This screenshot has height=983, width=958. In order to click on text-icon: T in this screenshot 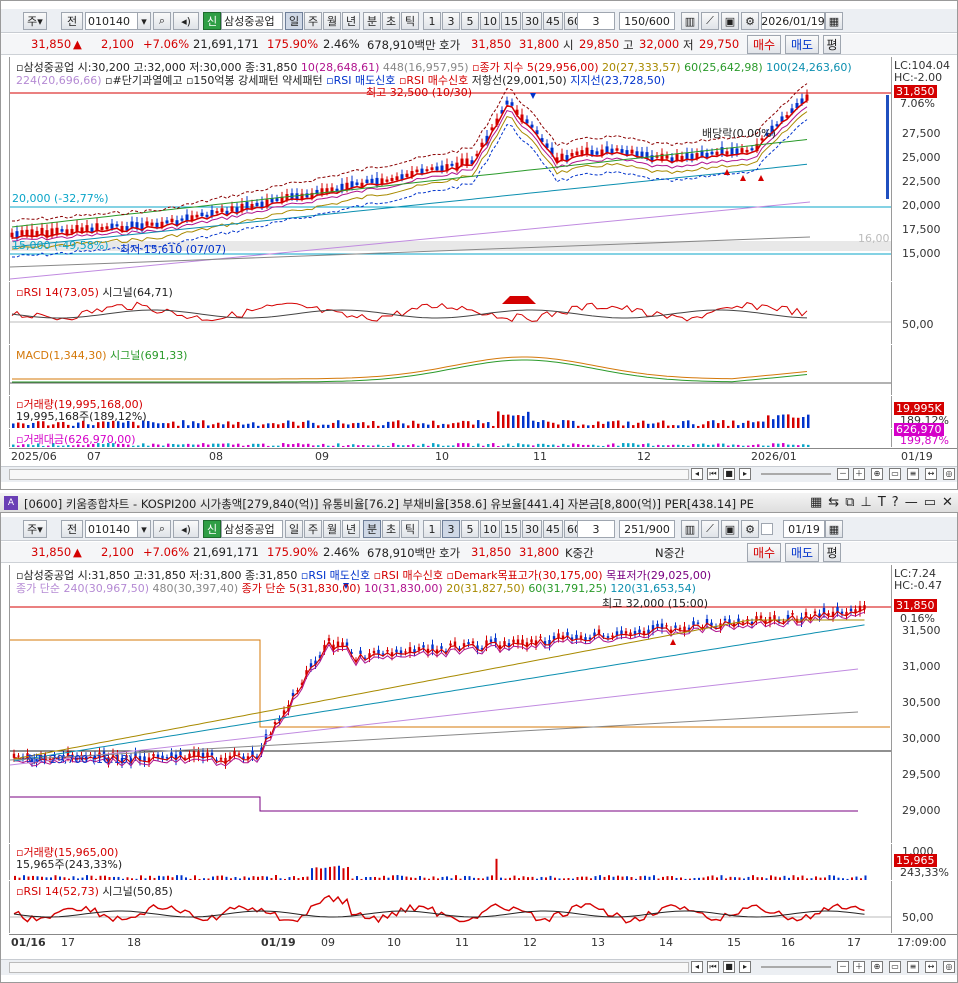, I will do `click(885, 502)`.